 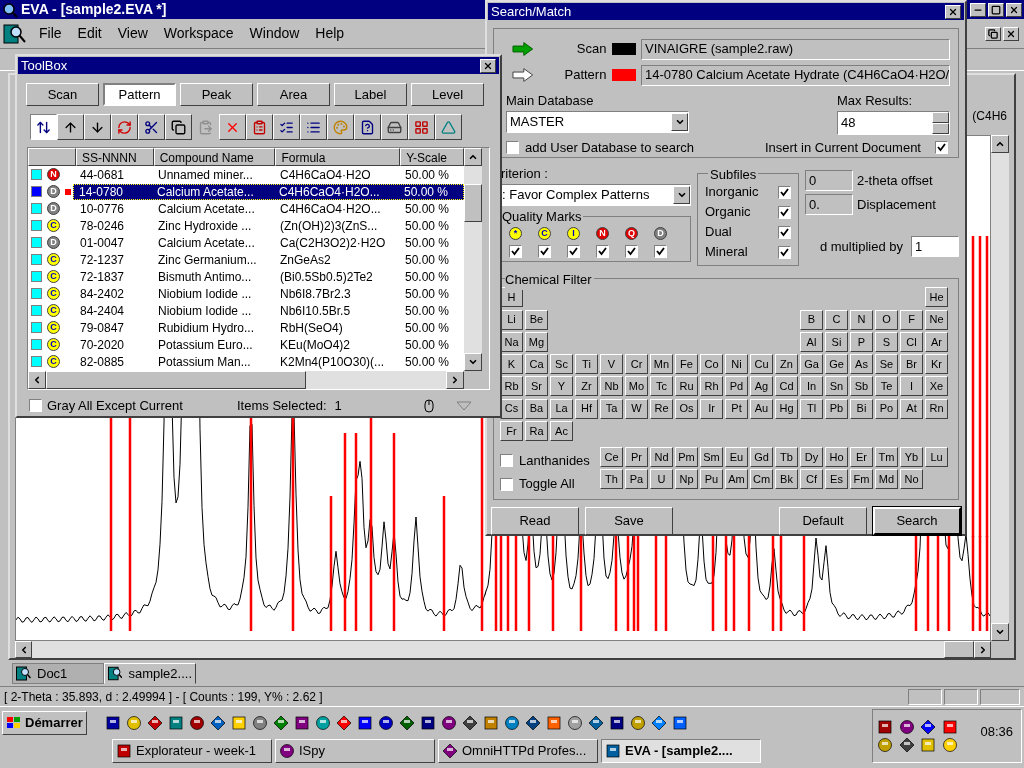 What do you see at coordinates (511, 319) in the screenshot?
I see `element-button: Li` at bounding box center [511, 319].